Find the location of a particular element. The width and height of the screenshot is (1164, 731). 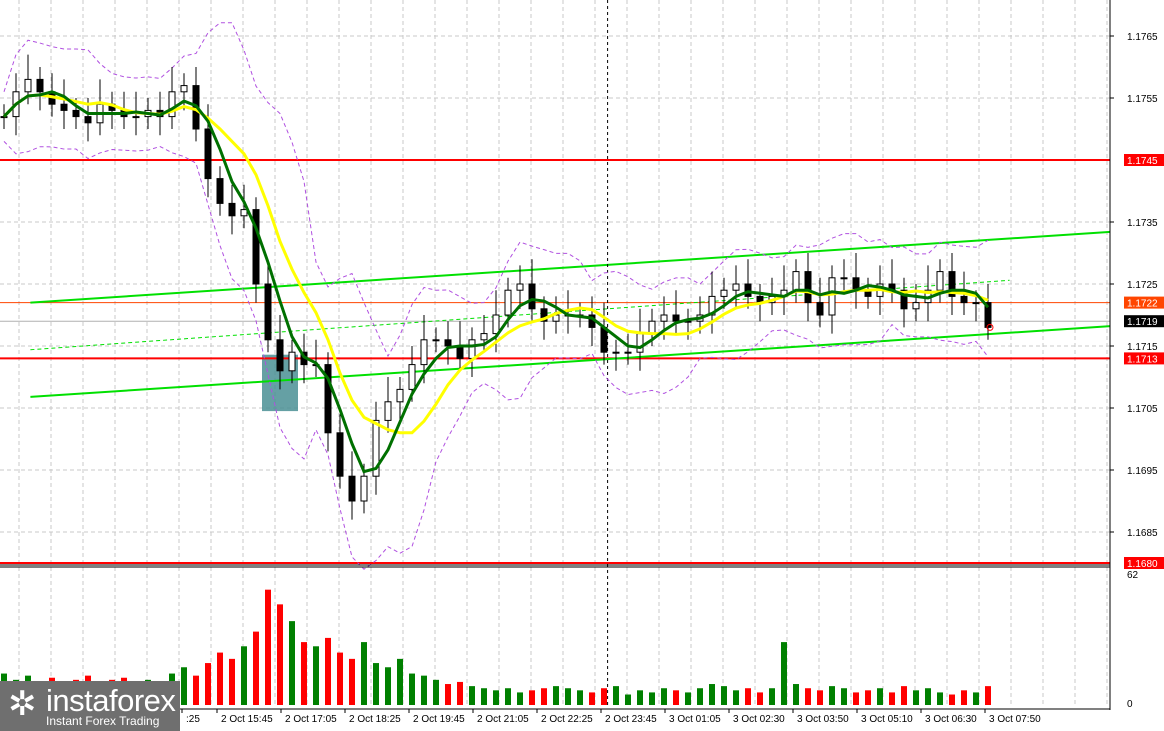

volume-max-label: 62 is located at coordinates (1133, 575).